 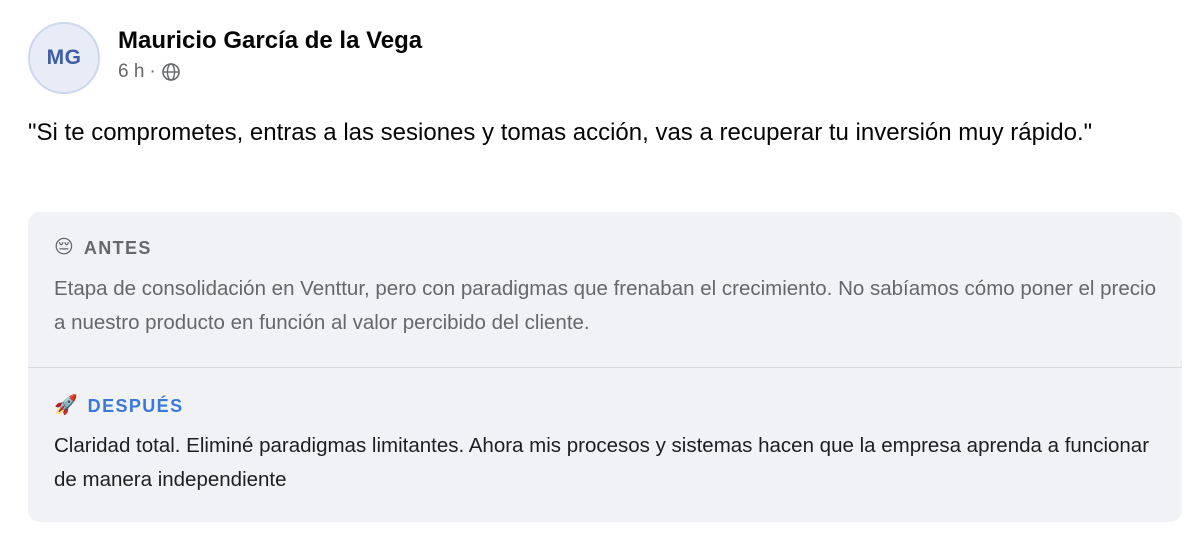 What do you see at coordinates (270, 72) in the screenshot?
I see `post-subline: 6 h ·` at bounding box center [270, 72].